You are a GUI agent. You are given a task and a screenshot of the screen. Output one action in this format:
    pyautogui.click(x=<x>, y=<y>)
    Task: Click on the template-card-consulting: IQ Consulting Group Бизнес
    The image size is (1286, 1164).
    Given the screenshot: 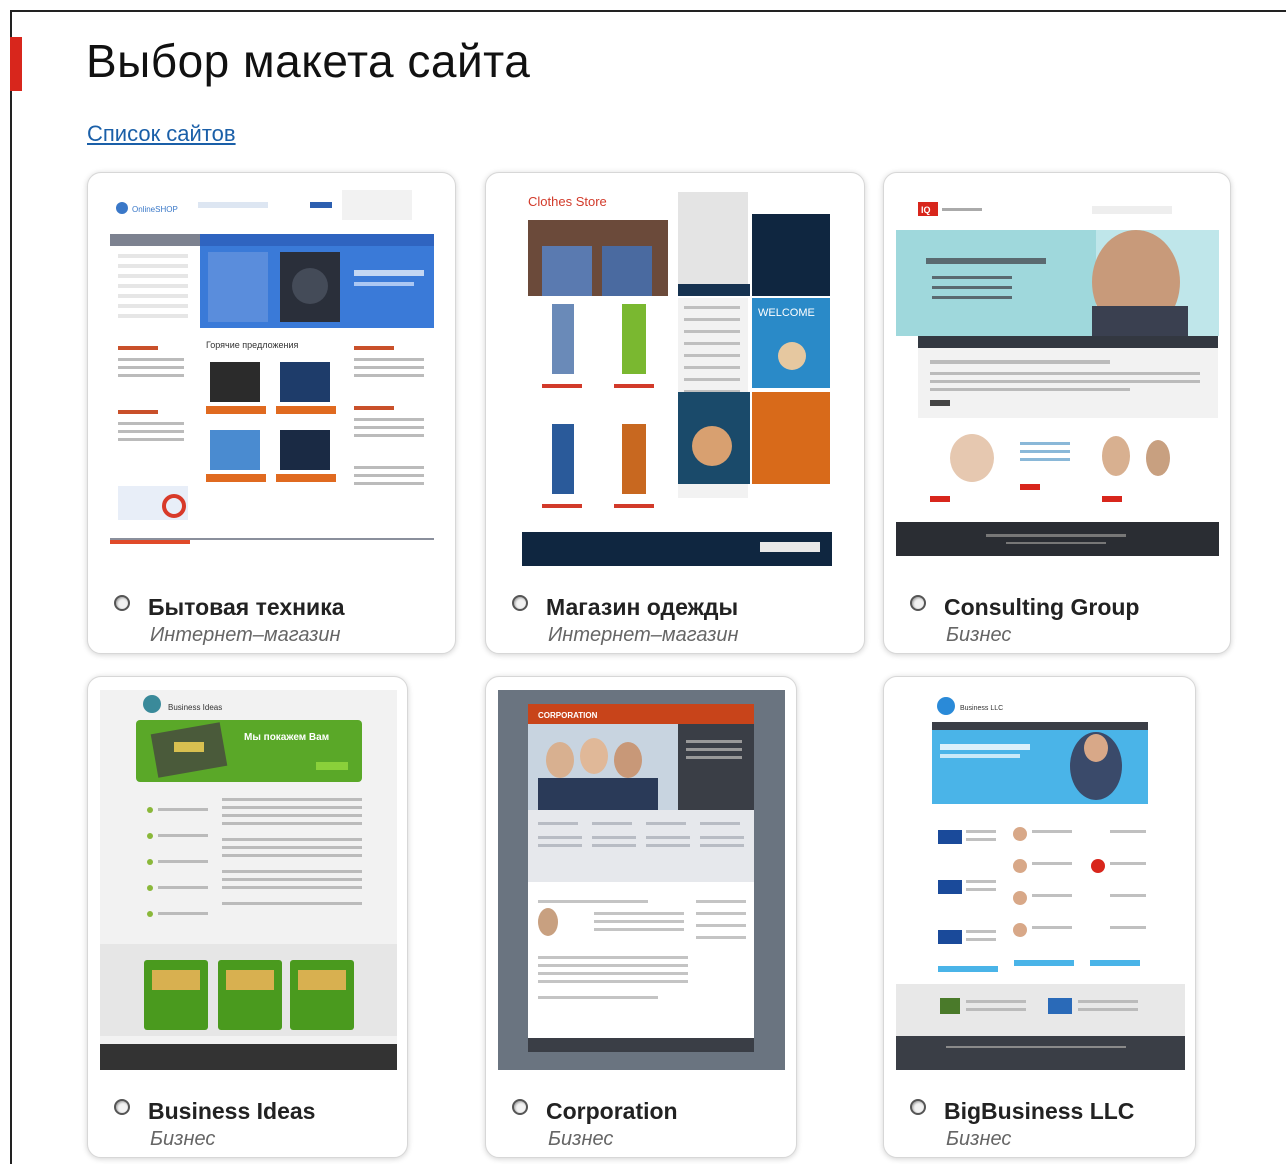 What is the action you would take?
    pyautogui.click(x=1057, y=413)
    